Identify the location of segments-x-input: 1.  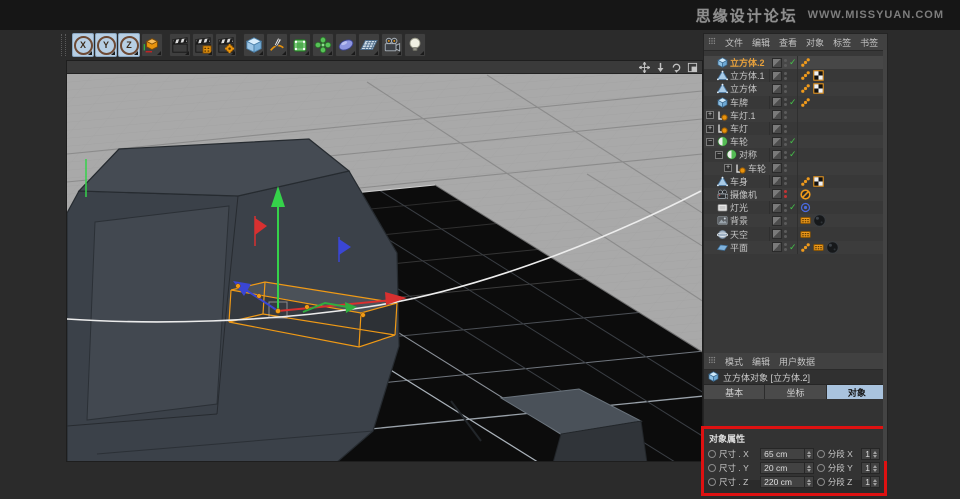
(871, 454).